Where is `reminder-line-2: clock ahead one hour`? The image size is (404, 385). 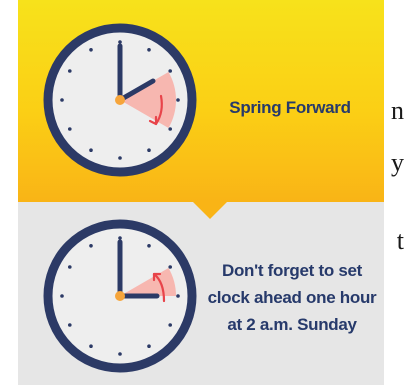 reminder-line-2: clock ahead one hour is located at coordinates (292, 297).